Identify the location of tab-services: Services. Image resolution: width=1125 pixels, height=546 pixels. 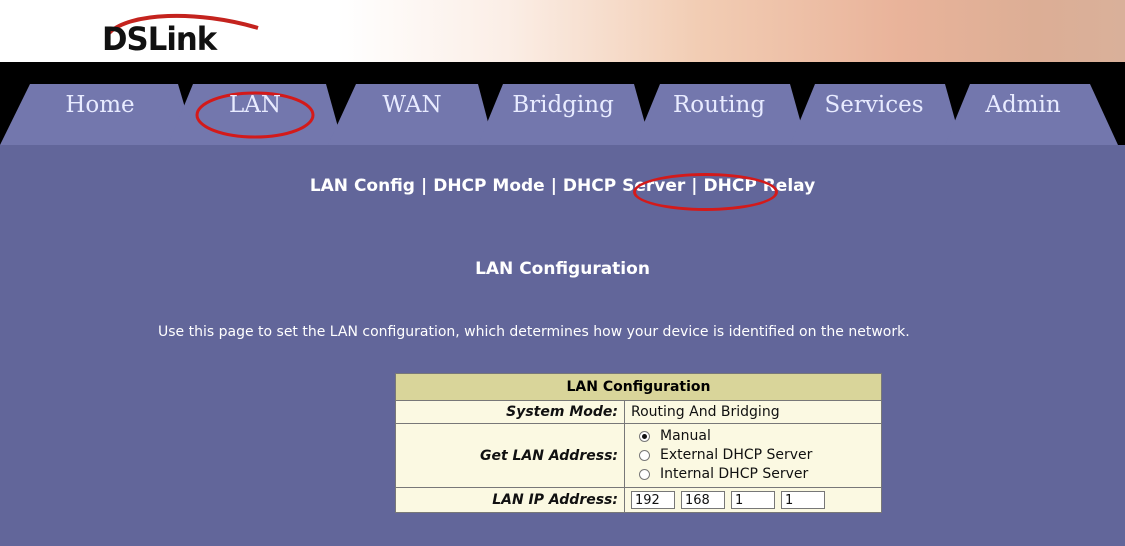
(874, 105).